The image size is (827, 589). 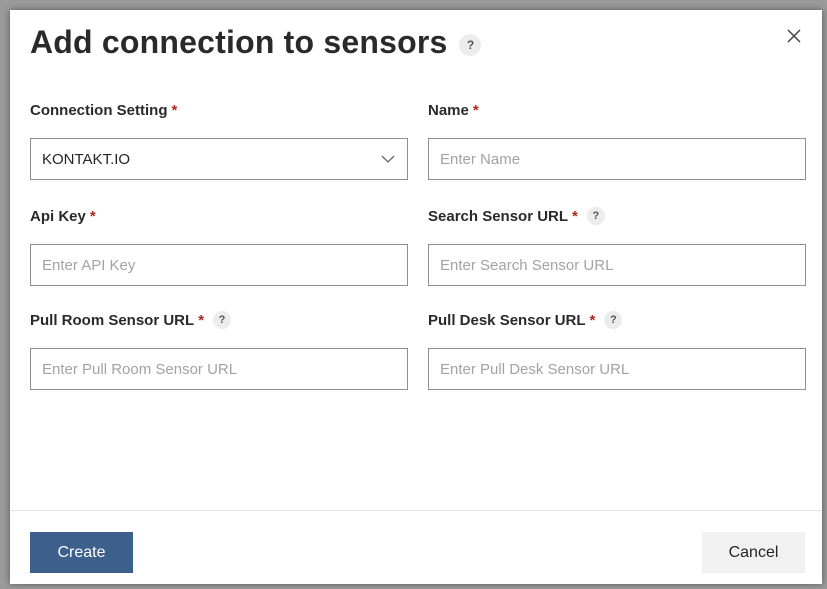 What do you see at coordinates (595, 216) in the screenshot?
I see `search-sensor-url-help-icon: ?` at bounding box center [595, 216].